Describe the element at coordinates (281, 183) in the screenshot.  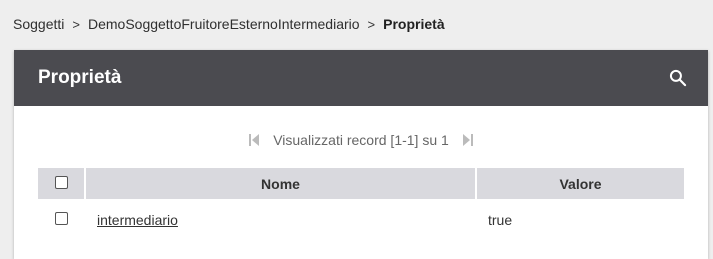
I see `column-header-nome: Nome` at that location.